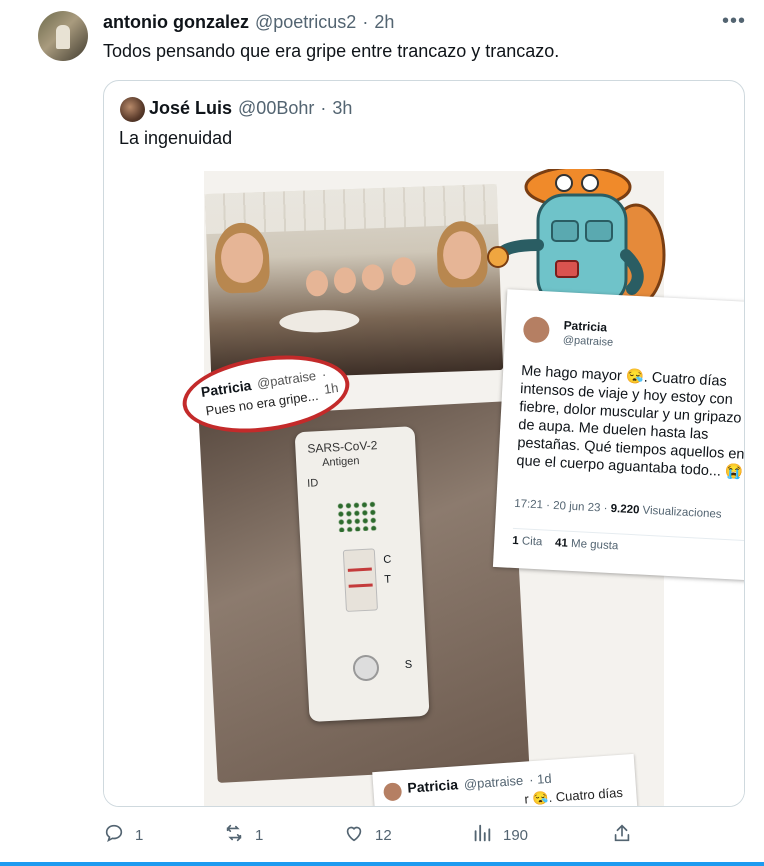 The image size is (764, 866). I want to click on share-button, so click(622, 835).